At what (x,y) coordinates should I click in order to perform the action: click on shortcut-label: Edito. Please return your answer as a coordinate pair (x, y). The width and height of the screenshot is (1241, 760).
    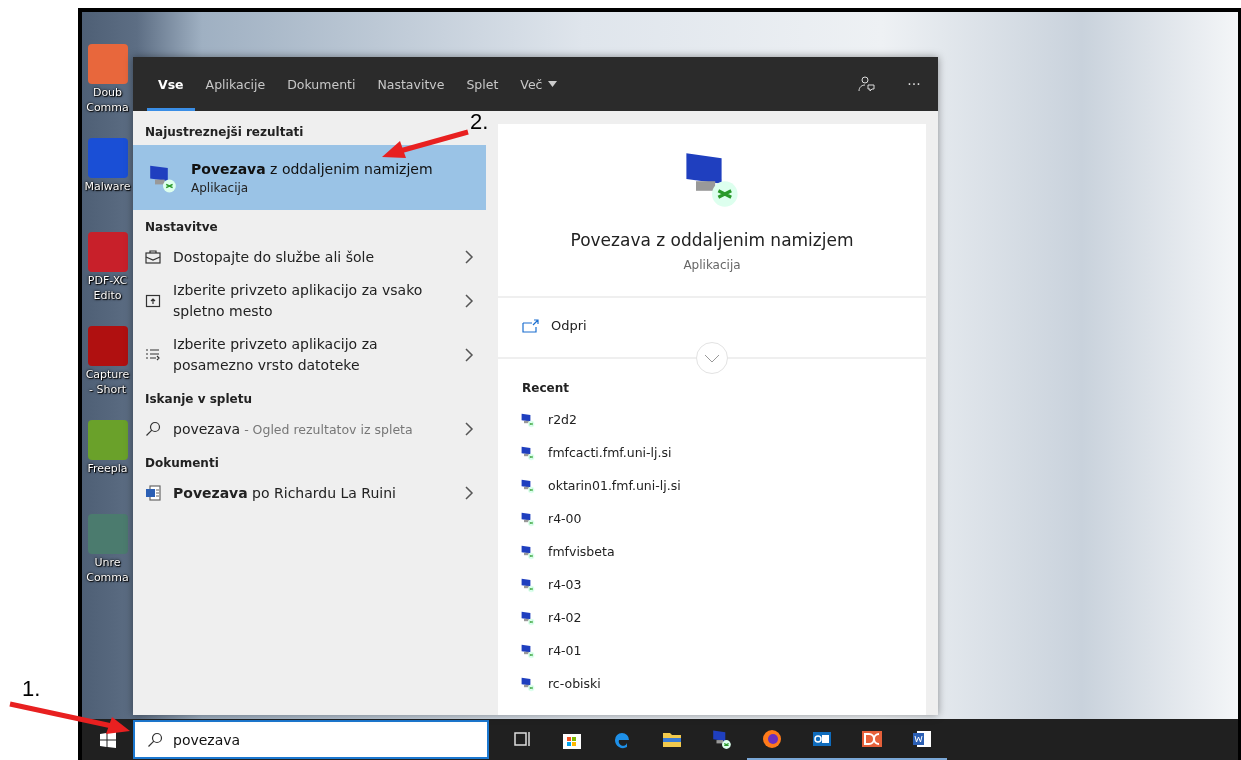
    Looking at the image, I should click on (107, 295).